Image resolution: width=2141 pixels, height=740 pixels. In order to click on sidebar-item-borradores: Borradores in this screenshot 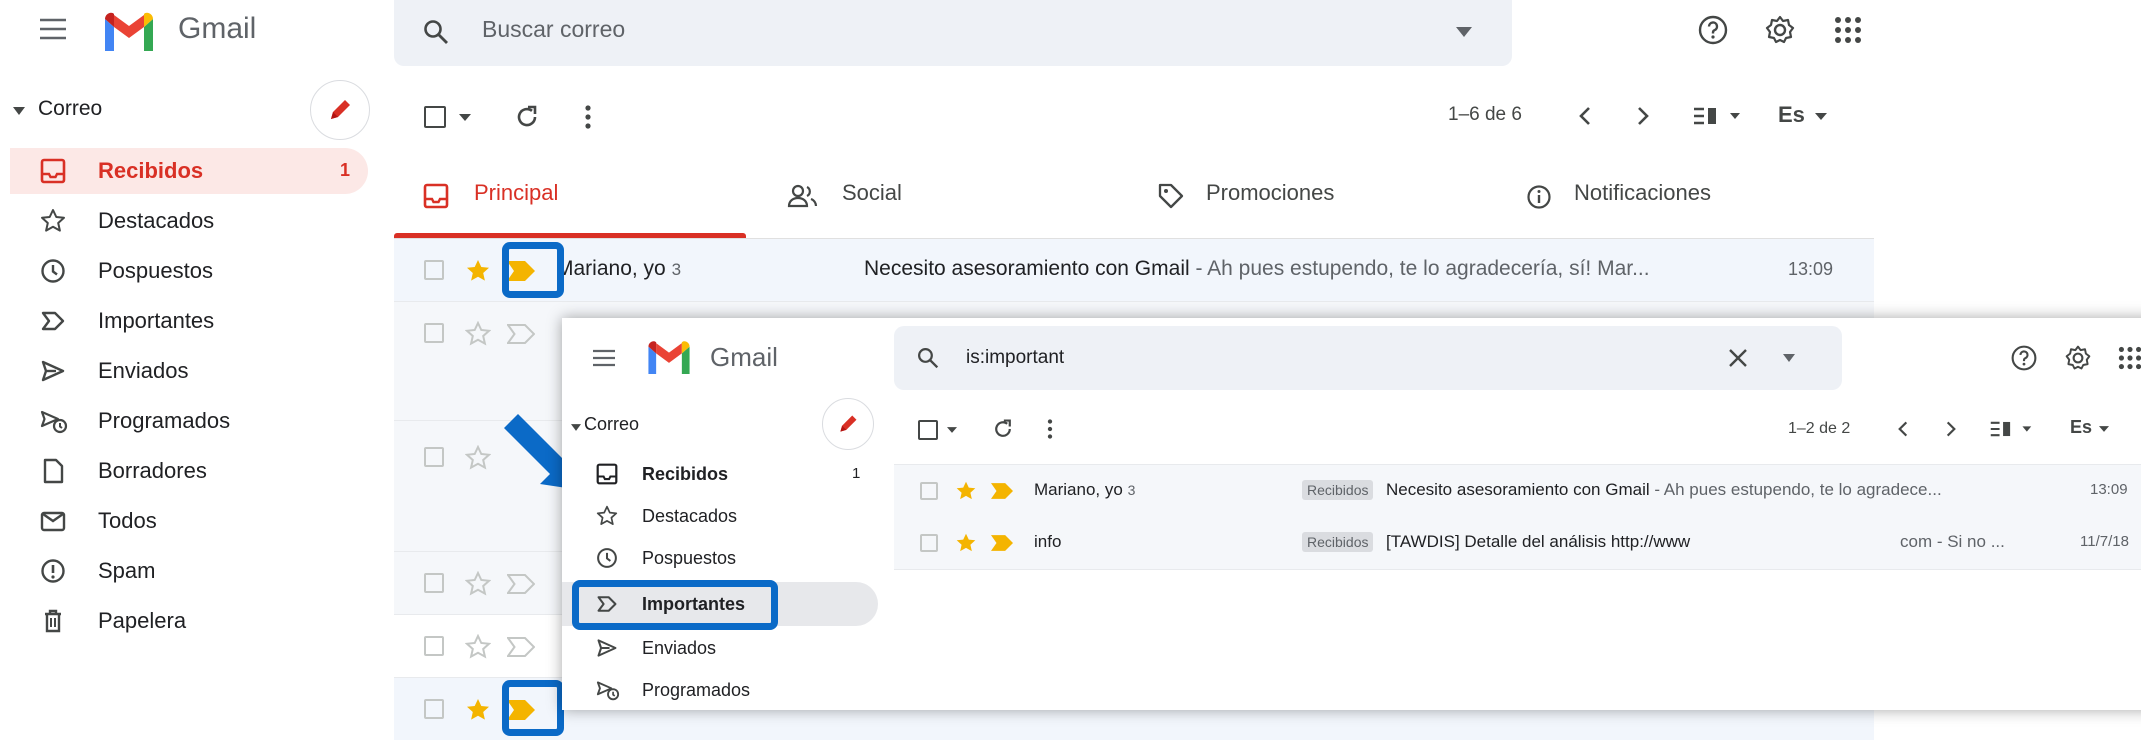, I will do `click(189, 471)`.